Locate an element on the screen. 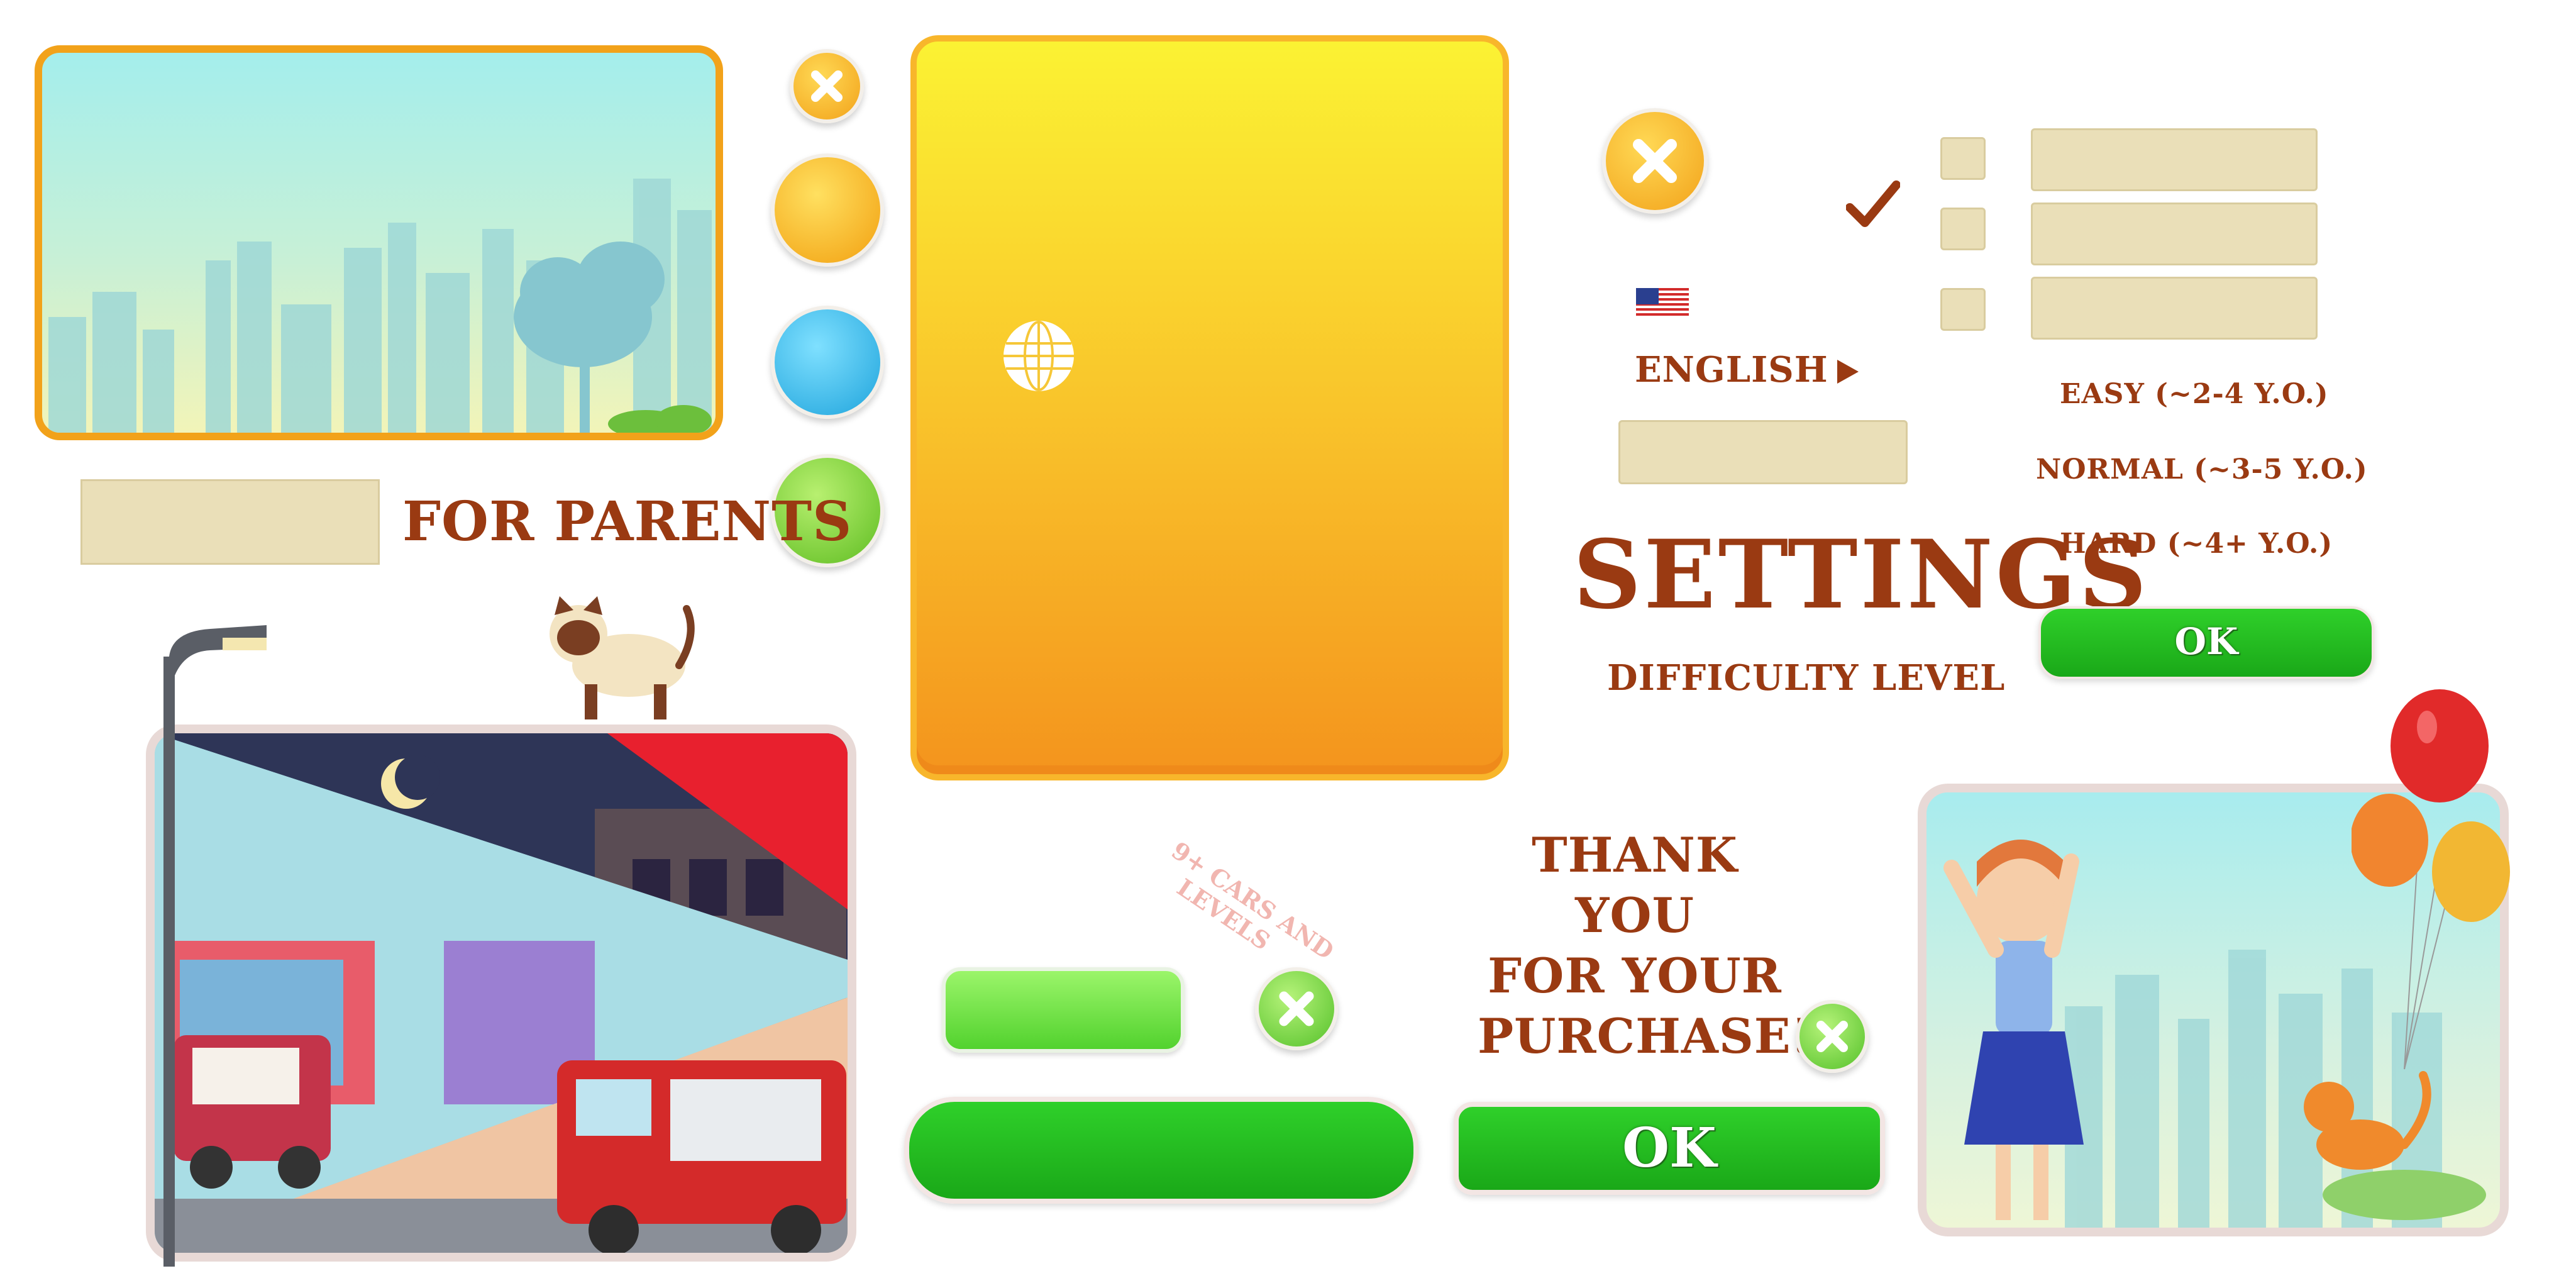  thanks-line-2: FOR YOUR is located at coordinates (1635, 976).